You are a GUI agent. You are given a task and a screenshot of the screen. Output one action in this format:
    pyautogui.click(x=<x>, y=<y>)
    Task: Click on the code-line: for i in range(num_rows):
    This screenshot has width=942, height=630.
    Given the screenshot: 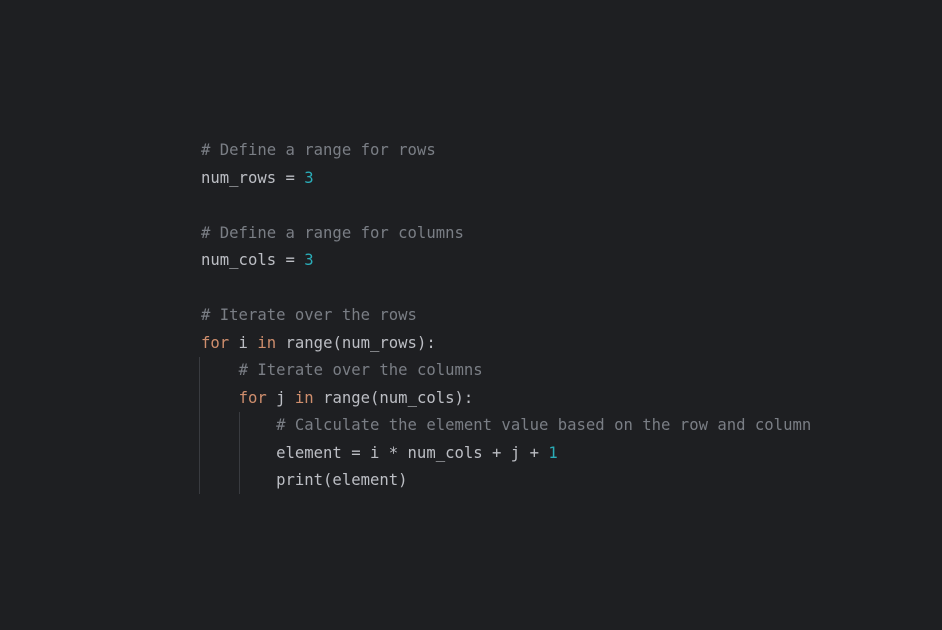 What is the action you would take?
    pyautogui.click(x=506, y=344)
    